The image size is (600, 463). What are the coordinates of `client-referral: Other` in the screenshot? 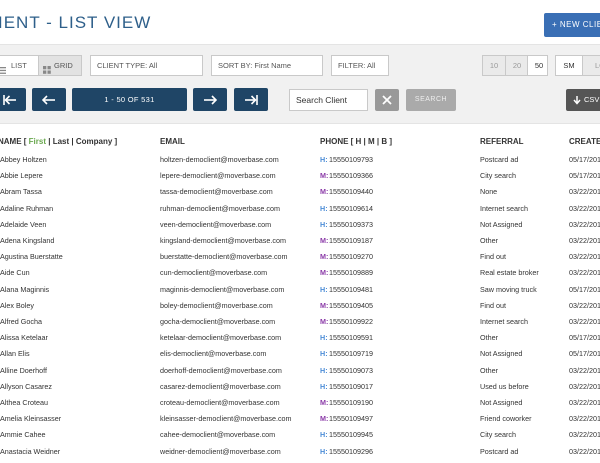 It's located at (489, 240).